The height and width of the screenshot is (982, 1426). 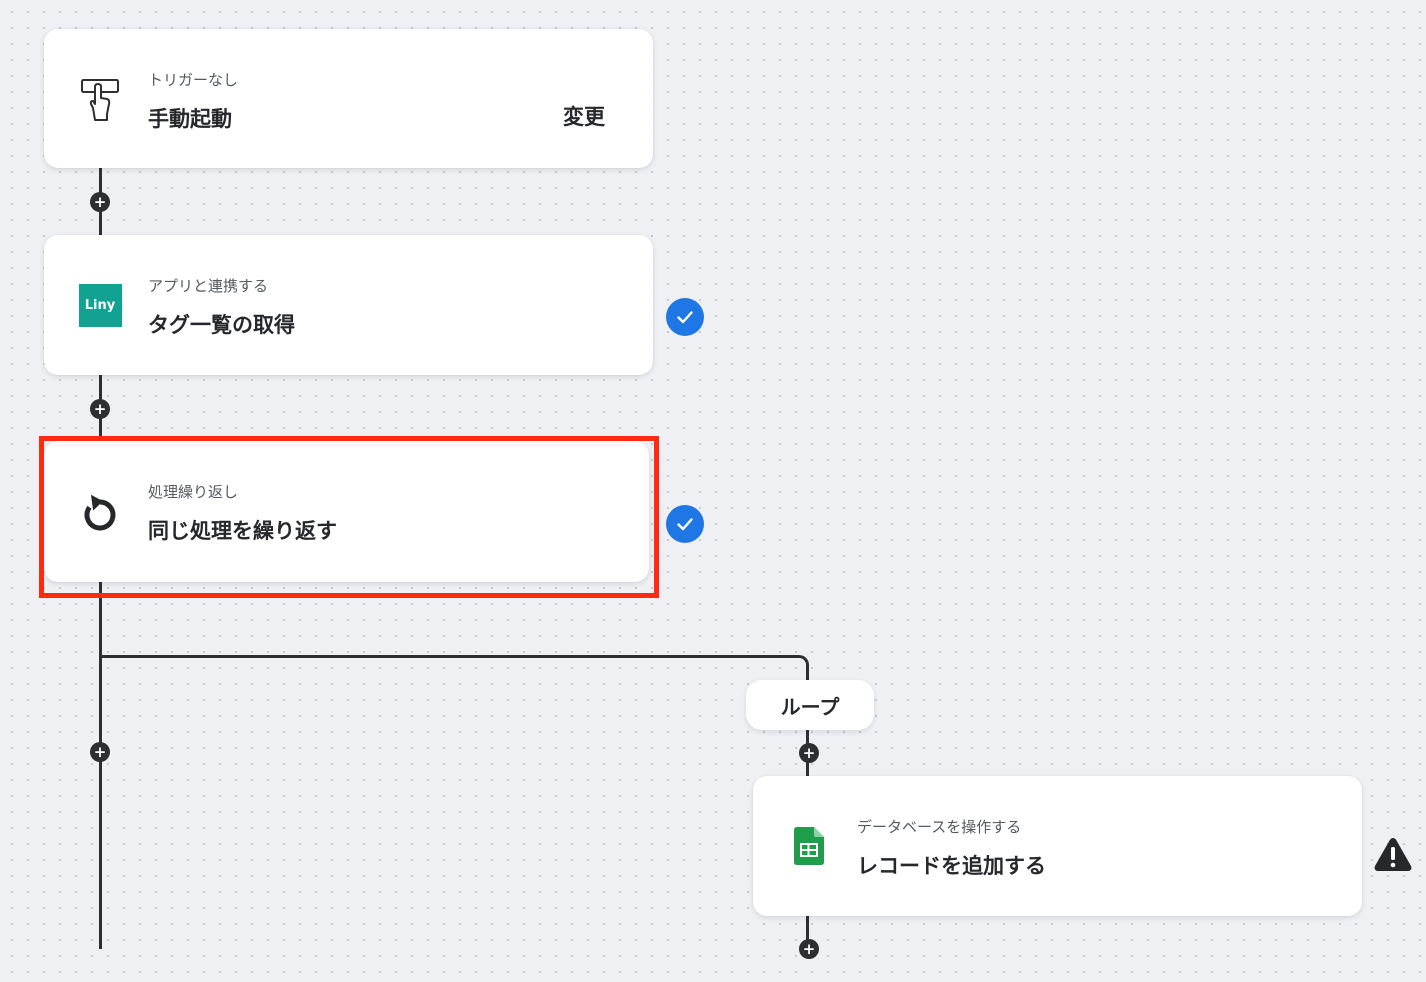 What do you see at coordinates (348, 305) in the screenshot?
I see `step-card-liny-tags: Liny アプリと連携する タグ一覧の取得` at bounding box center [348, 305].